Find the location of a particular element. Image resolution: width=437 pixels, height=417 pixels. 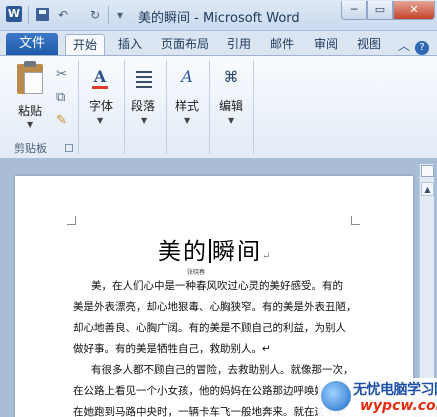

binoculars-icon: ⌘ is located at coordinates (231, 78).